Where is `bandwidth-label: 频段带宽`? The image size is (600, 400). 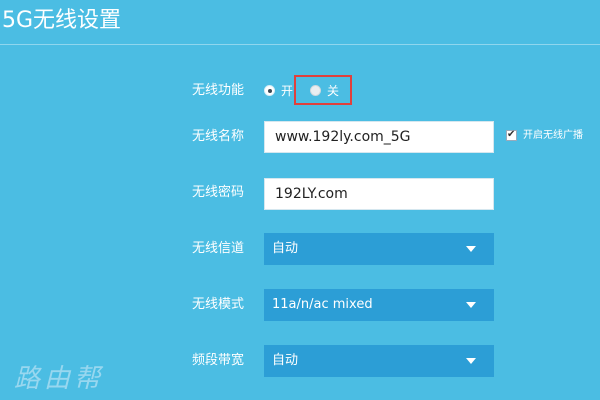 bandwidth-label: 频段带宽 is located at coordinates (218, 360).